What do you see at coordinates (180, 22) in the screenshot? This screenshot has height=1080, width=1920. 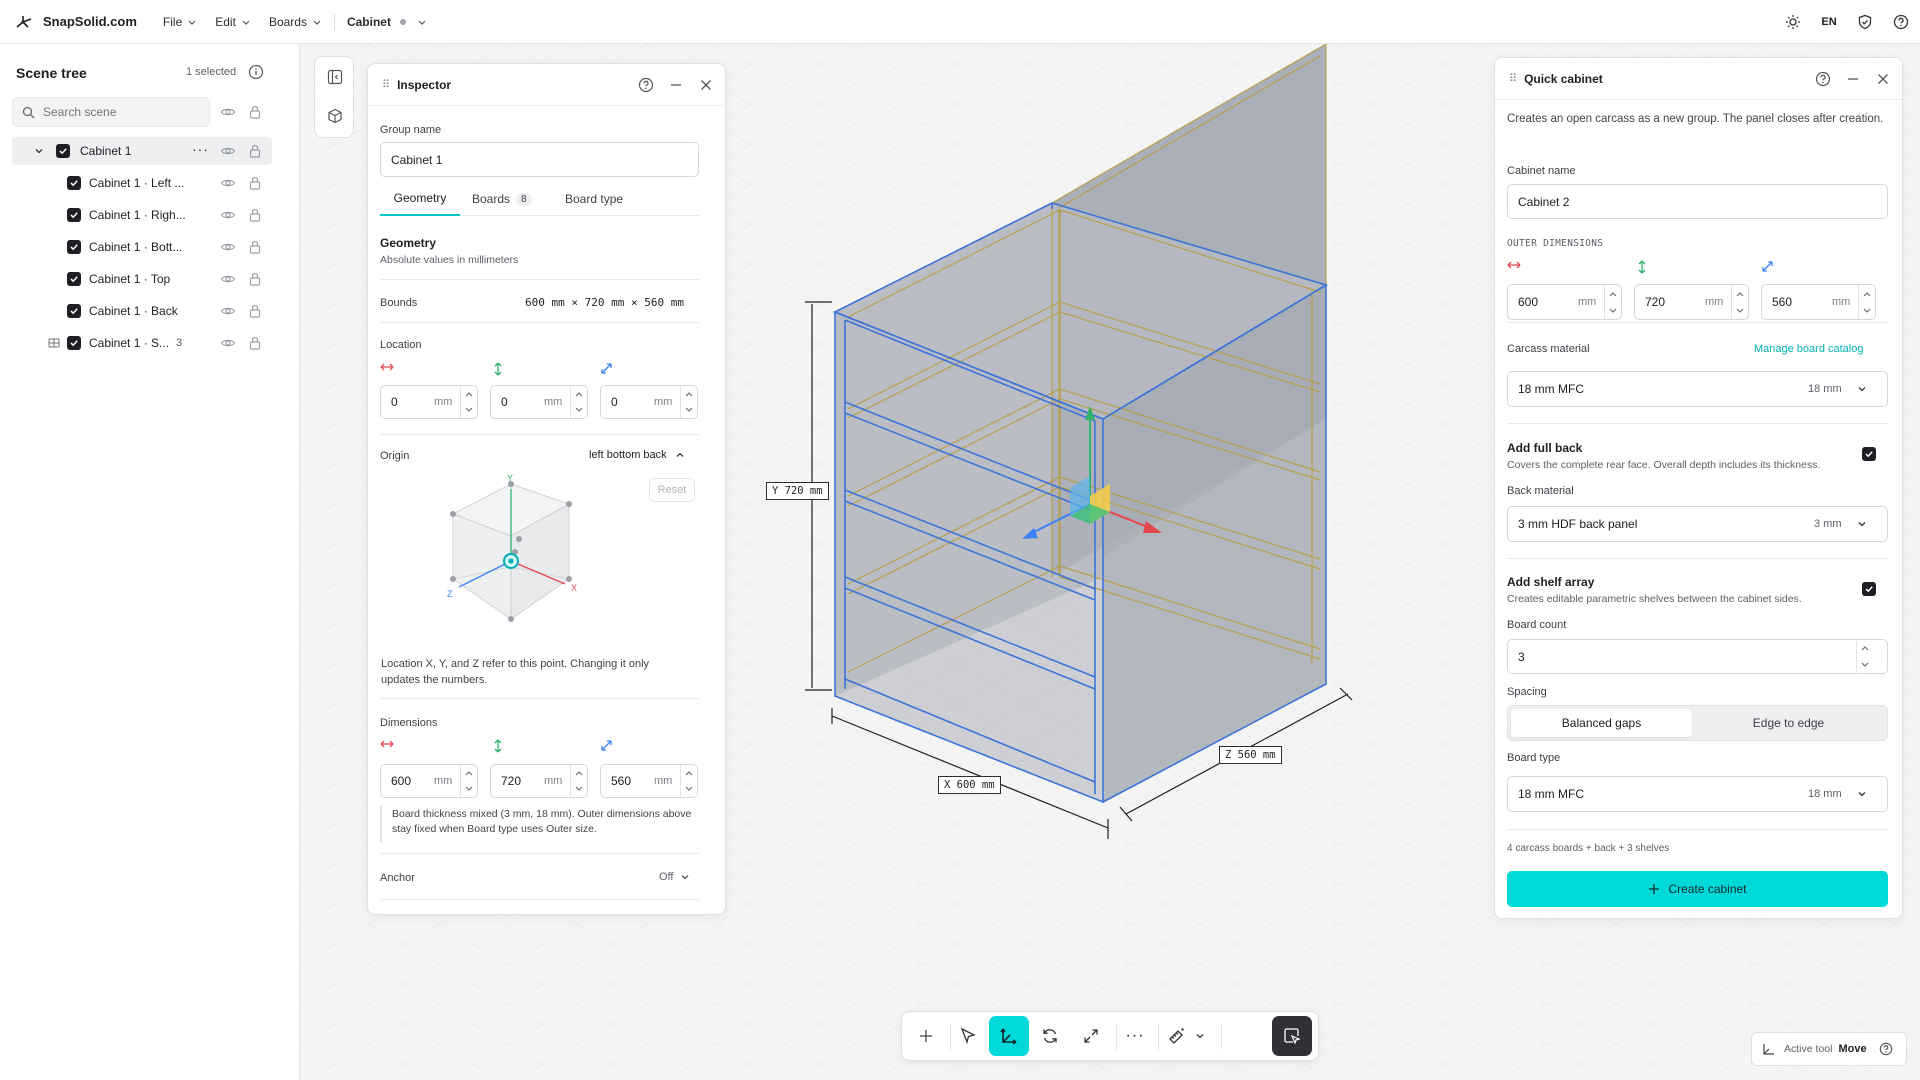 I see `menu-file: File` at bounding box center [180, 22].